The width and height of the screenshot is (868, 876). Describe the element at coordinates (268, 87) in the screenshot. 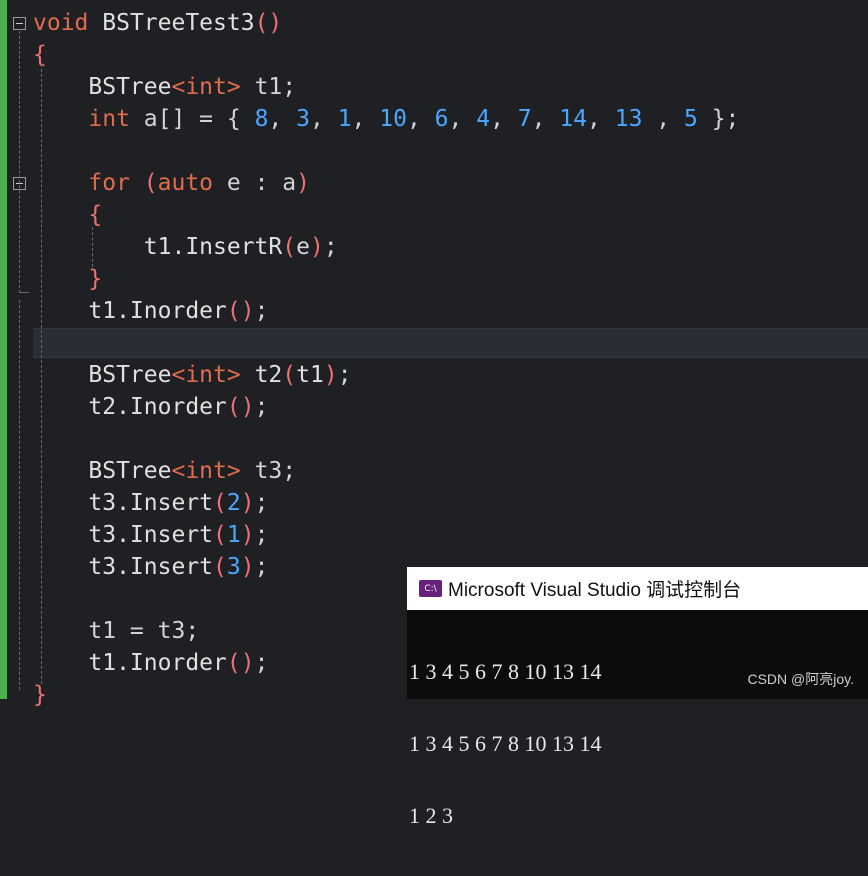

I see `code-token: t1;` at that location.